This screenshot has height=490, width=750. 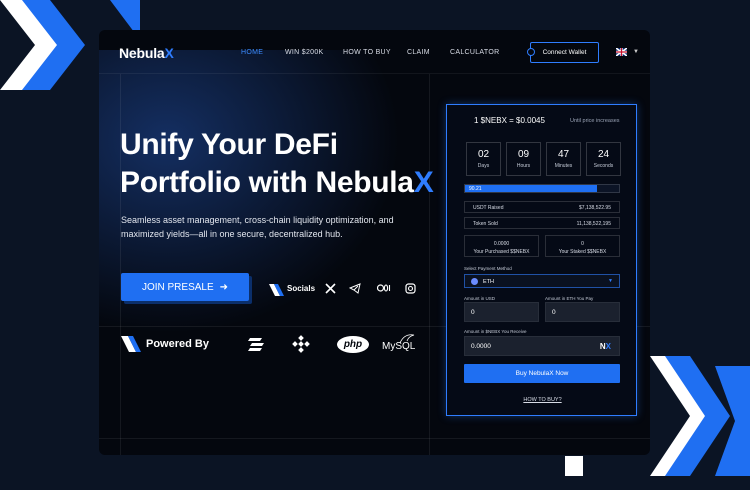 What do you see at coordinates (146, 53) in the screenshot?
I see `logo: NebulaX` at bounding box center [146, 53].